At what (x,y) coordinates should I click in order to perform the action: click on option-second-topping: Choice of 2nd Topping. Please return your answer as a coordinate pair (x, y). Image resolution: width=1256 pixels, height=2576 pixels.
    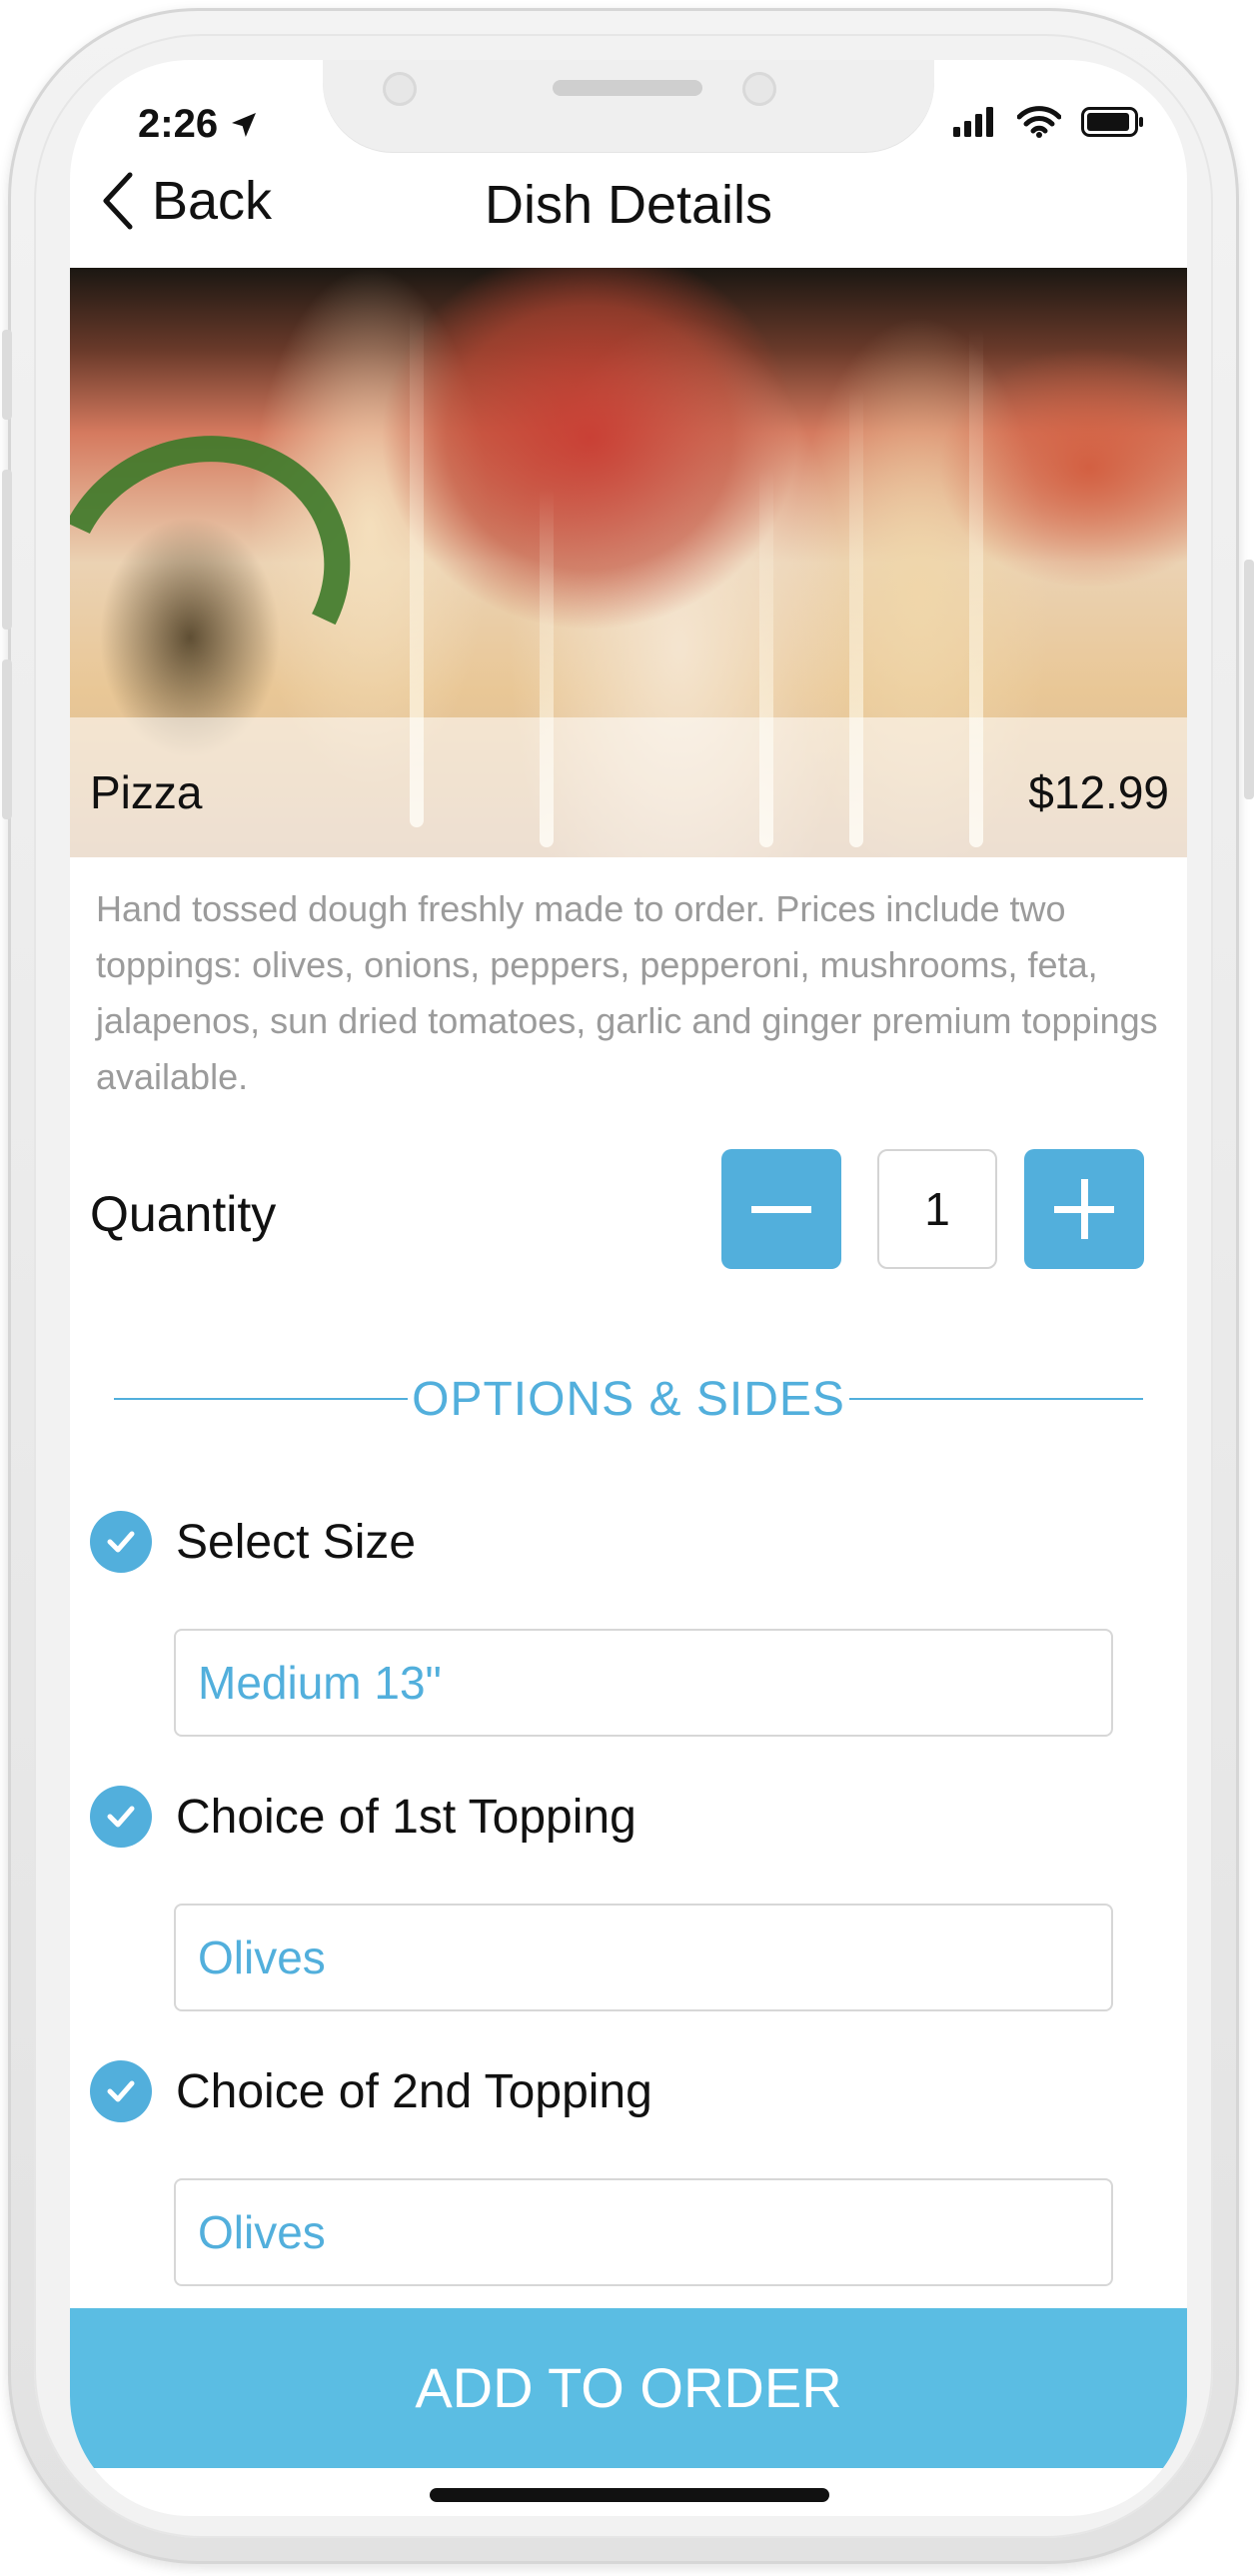
    Looking at the image, I should click on (371, 2091).